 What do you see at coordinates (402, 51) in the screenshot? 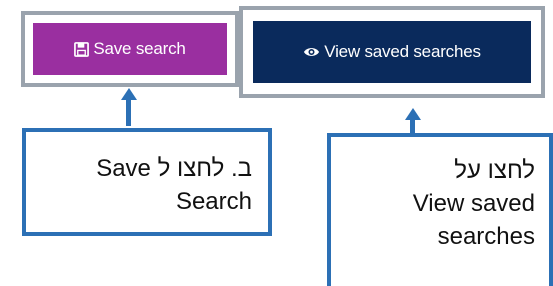
I see `view-saved-searches-label: View saved searches` at bounding box center [402, 51].